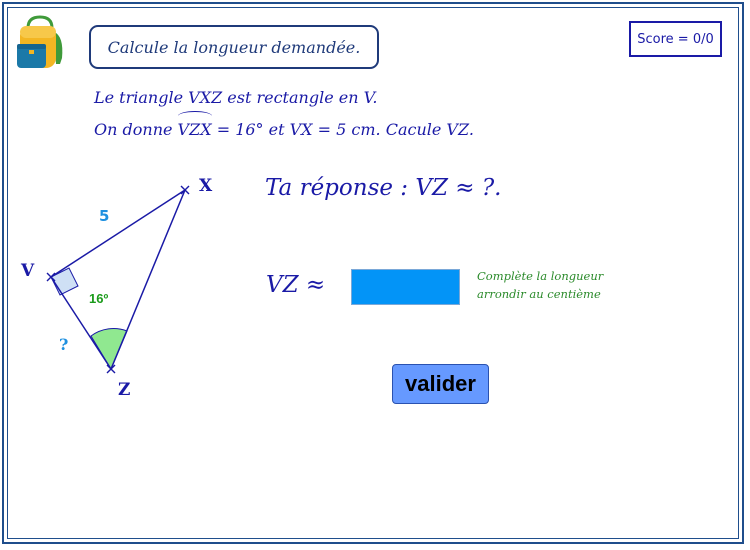 The height and width of the screenshot is (550, 750). Describe the element at coordinates (675, 39) in the screenshot. I see `score-display: Score = 0/0` at that location.